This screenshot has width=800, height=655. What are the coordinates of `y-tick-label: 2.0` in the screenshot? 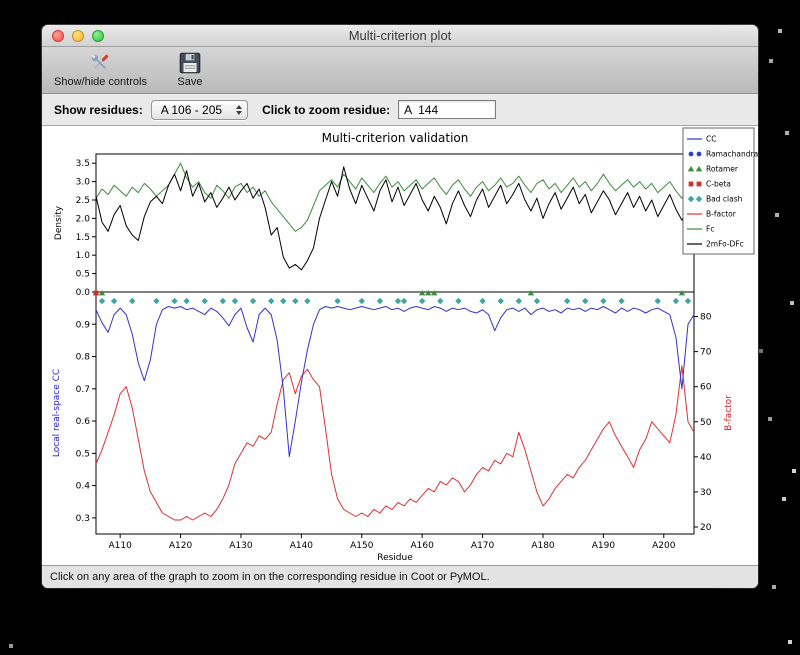 It's located at (83, 219).